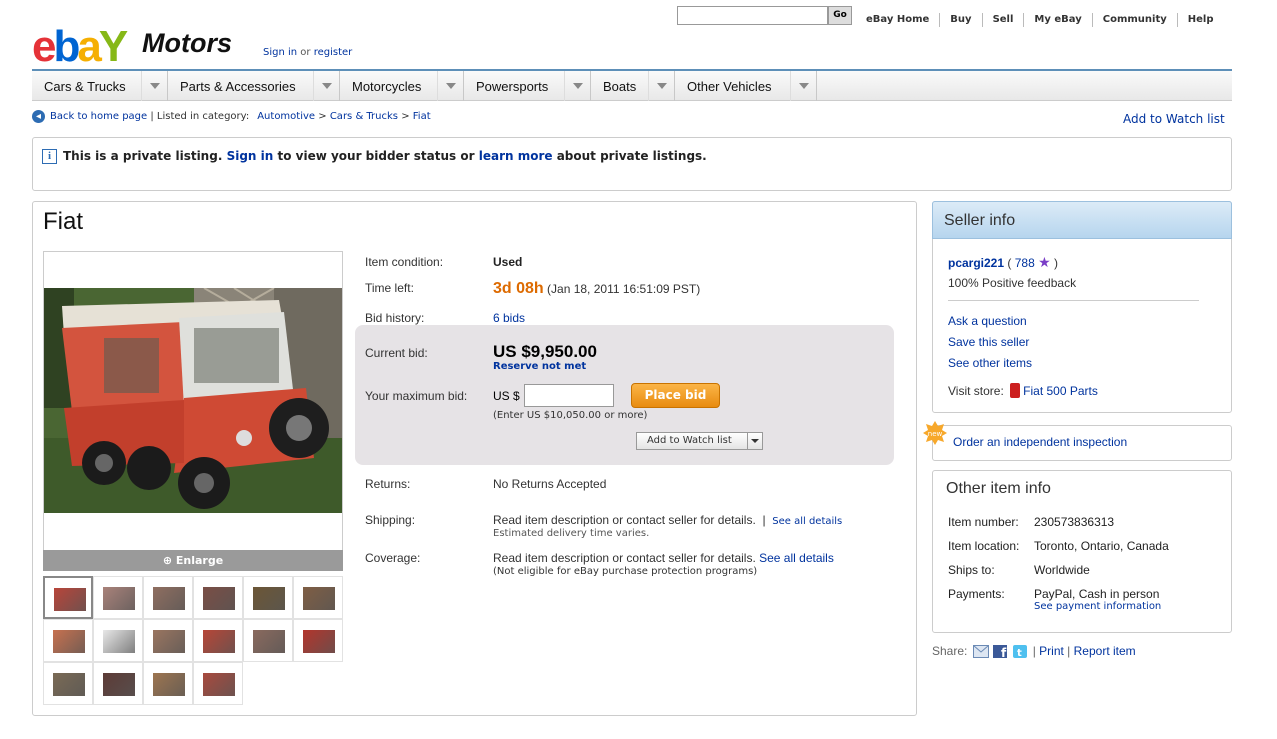  Describe the element at coordinates (388, 484) in the screenshot. I see `returns-label: Returns:` at that location.